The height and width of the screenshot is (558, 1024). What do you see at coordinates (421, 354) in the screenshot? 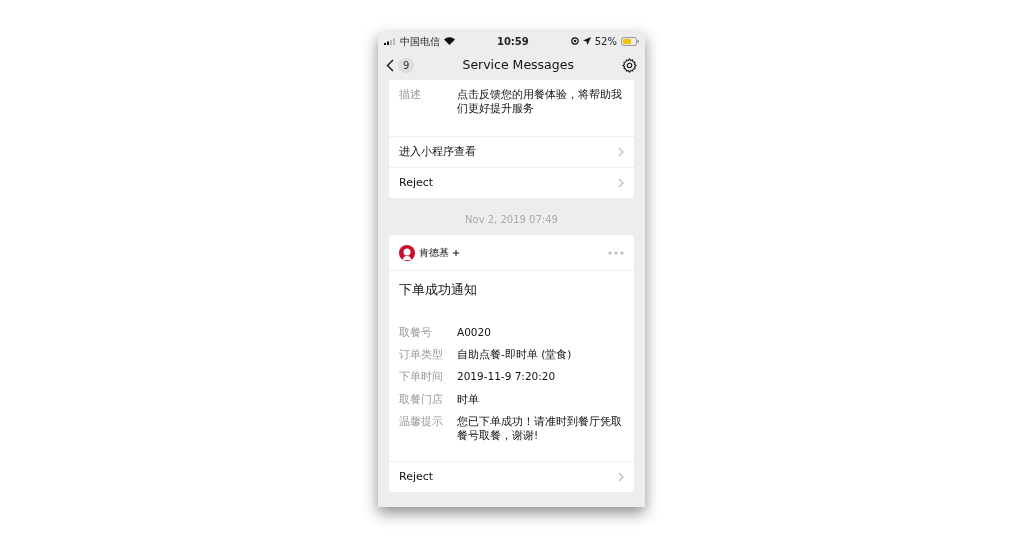
I see `field-label: 订单类型` at bounding box center [421, 354].